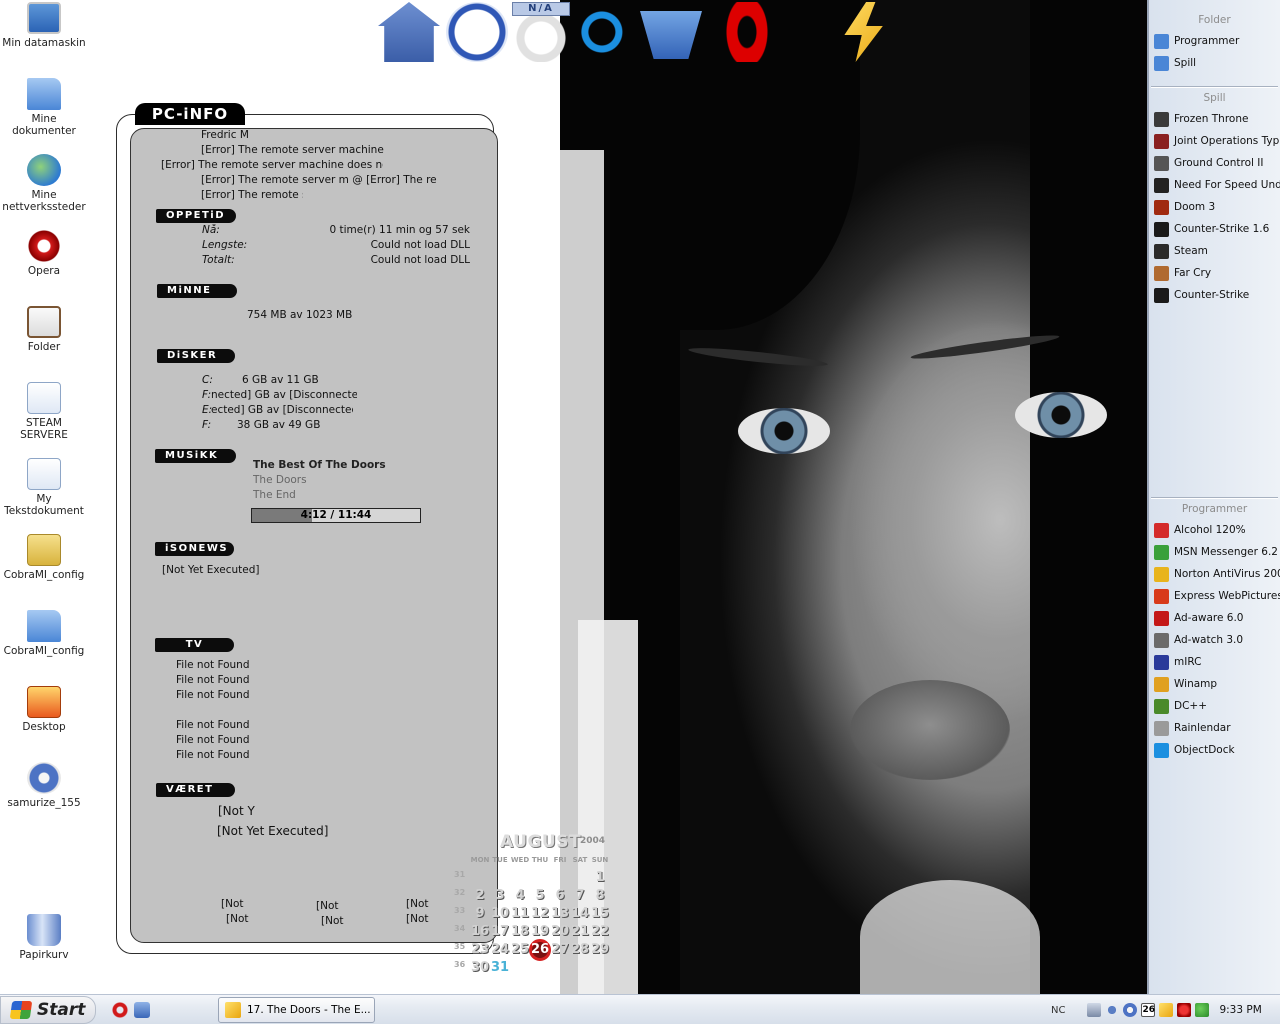  Describe the element at coordinates (1112, 1010) in the screenshot. I see `mirc-tray-icon` at that location.